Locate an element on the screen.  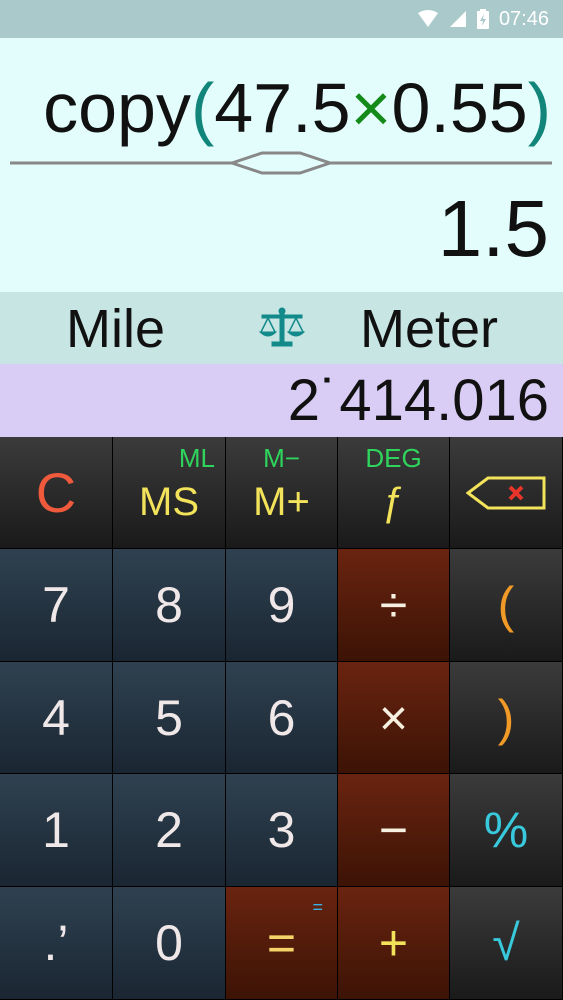
expression-prefix: copy is located at coordinates (117, 108).